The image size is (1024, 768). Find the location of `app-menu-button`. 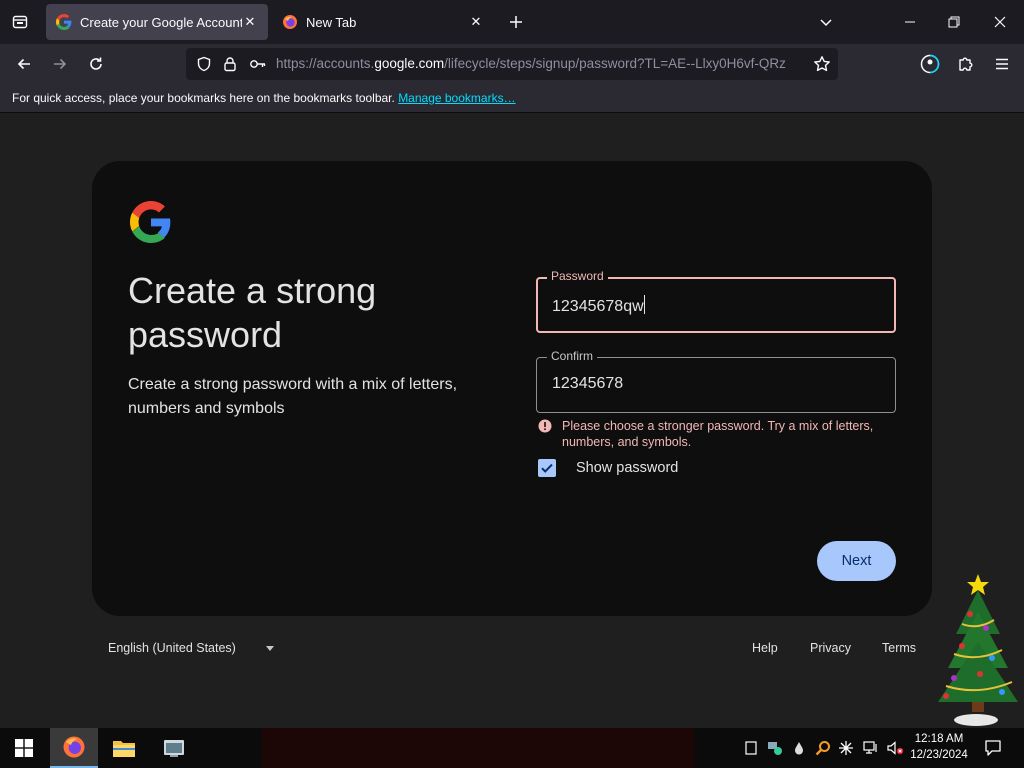

app-menu-button is located at coordinates (1002, 64).